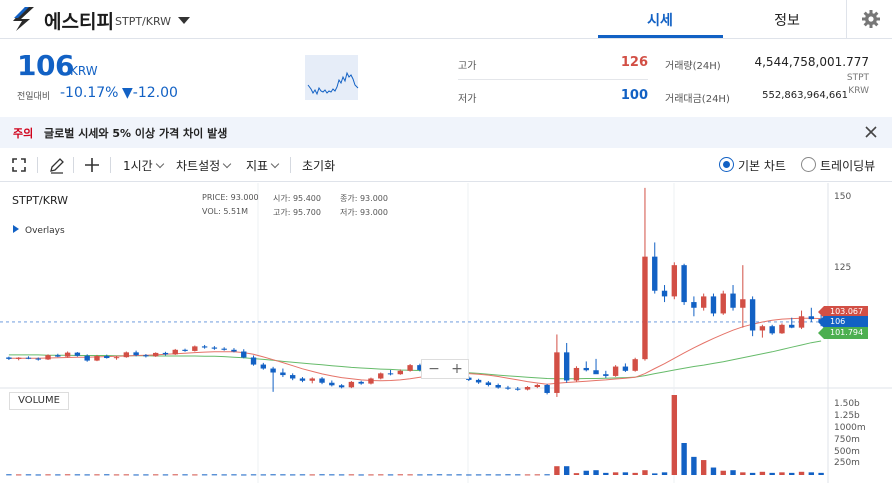  Describe the element at coordinates (57, 165) in the screenshot. I see `pencil-icon` at that location.